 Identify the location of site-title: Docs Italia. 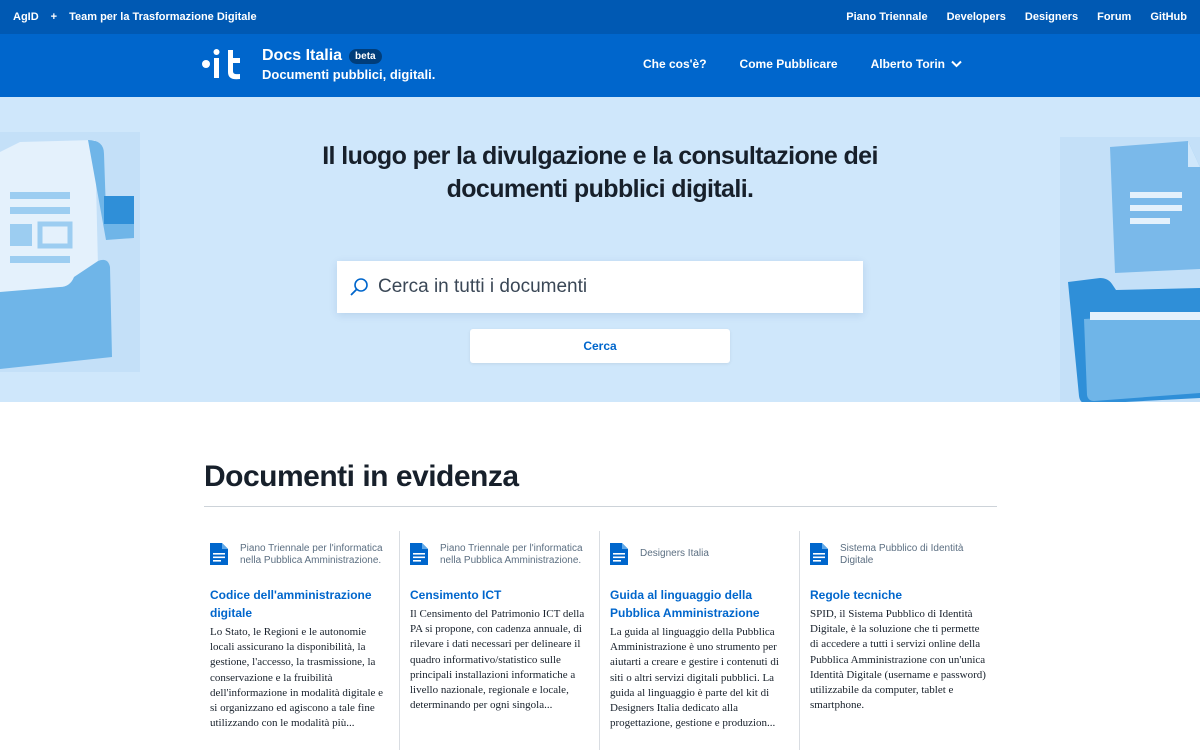
(302, 55).